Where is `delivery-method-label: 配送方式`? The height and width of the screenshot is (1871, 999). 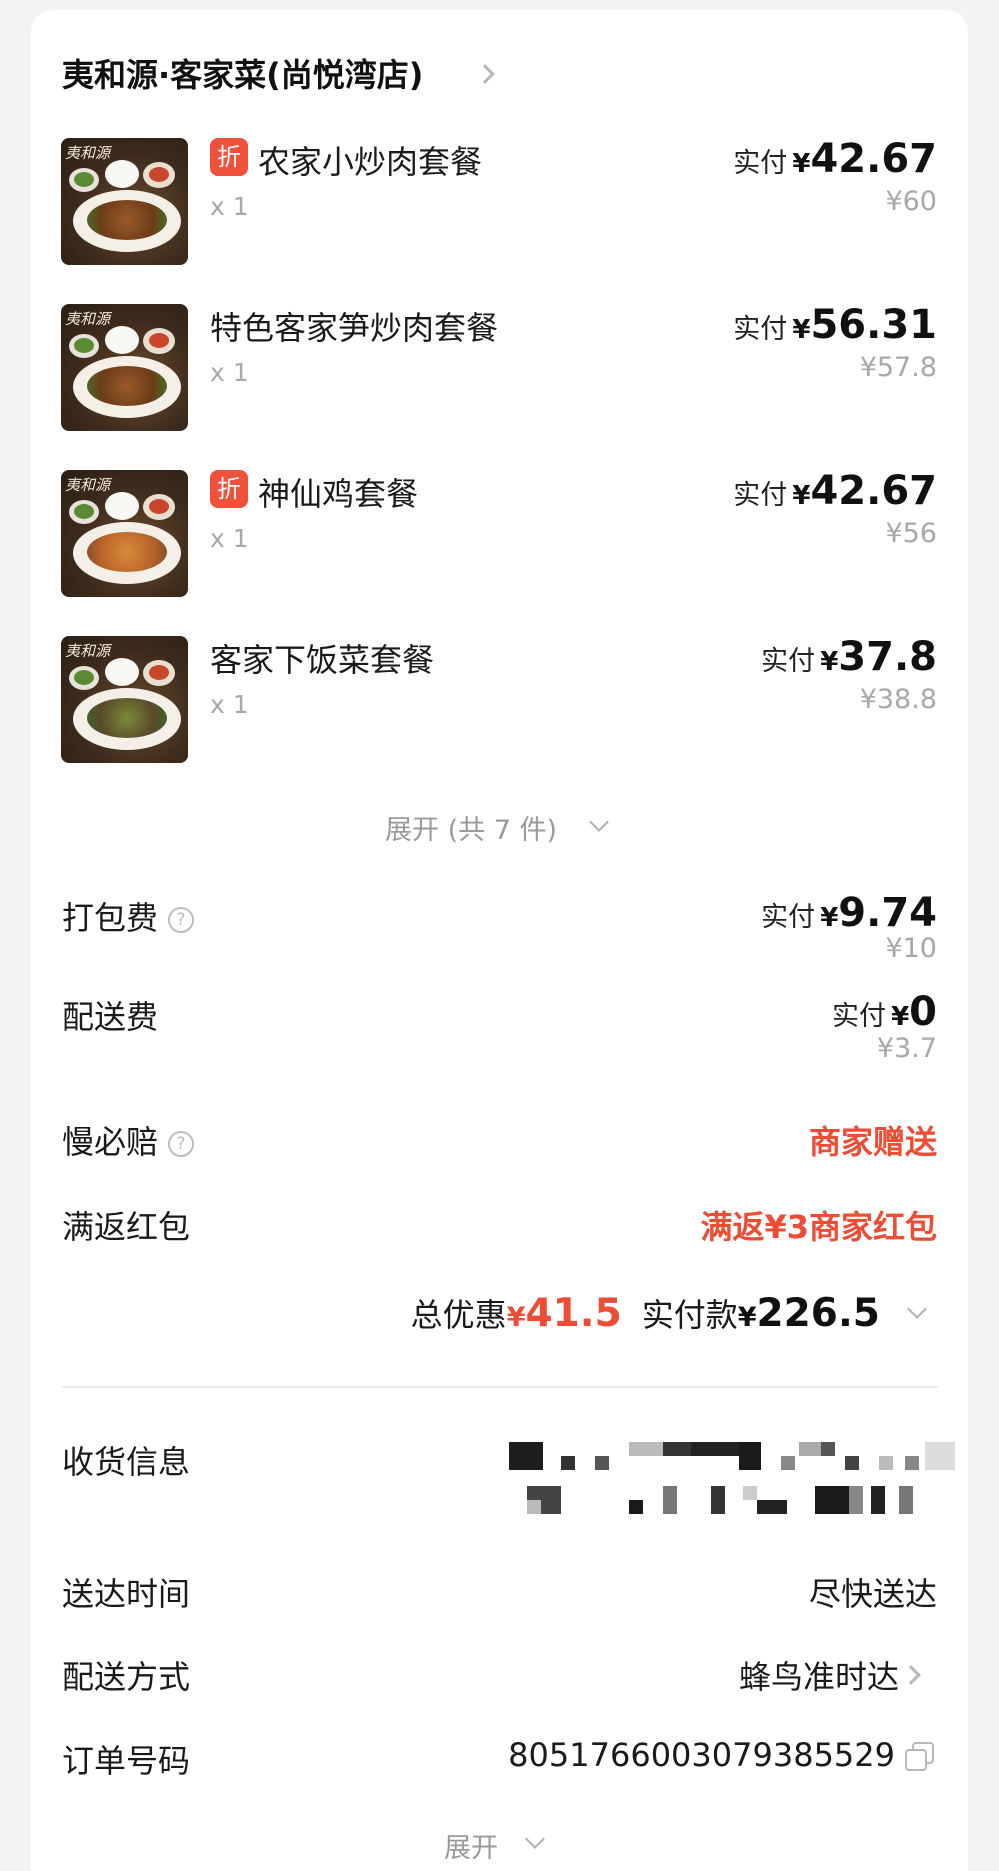
delivery-method-label: 配送方式 is located at coordinates (126, 1677).